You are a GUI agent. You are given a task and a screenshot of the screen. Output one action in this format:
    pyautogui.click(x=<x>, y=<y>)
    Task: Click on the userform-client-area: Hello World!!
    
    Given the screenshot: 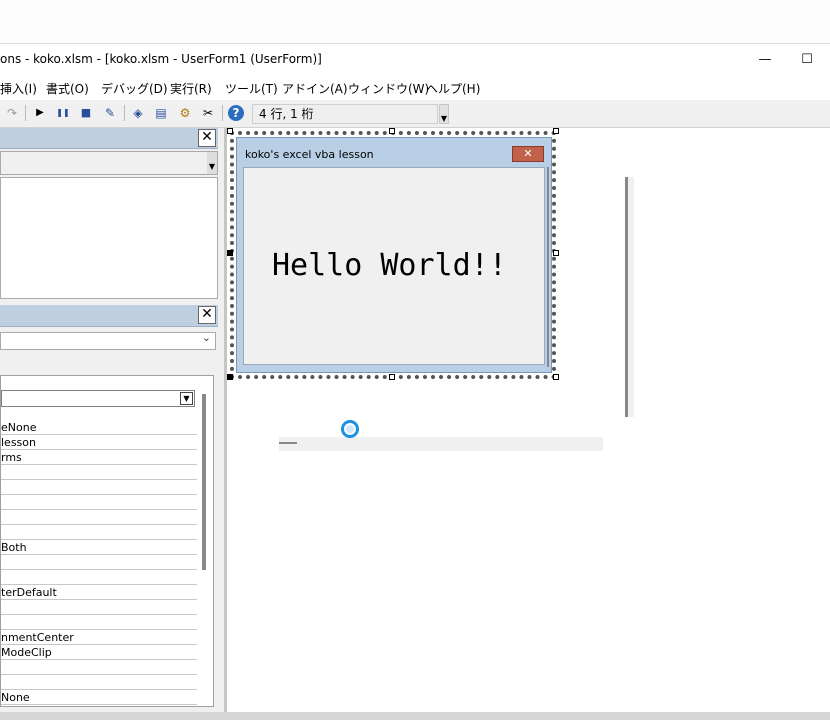 What is the action you would take?
    pyautogui.click(x=394, y=266)
    